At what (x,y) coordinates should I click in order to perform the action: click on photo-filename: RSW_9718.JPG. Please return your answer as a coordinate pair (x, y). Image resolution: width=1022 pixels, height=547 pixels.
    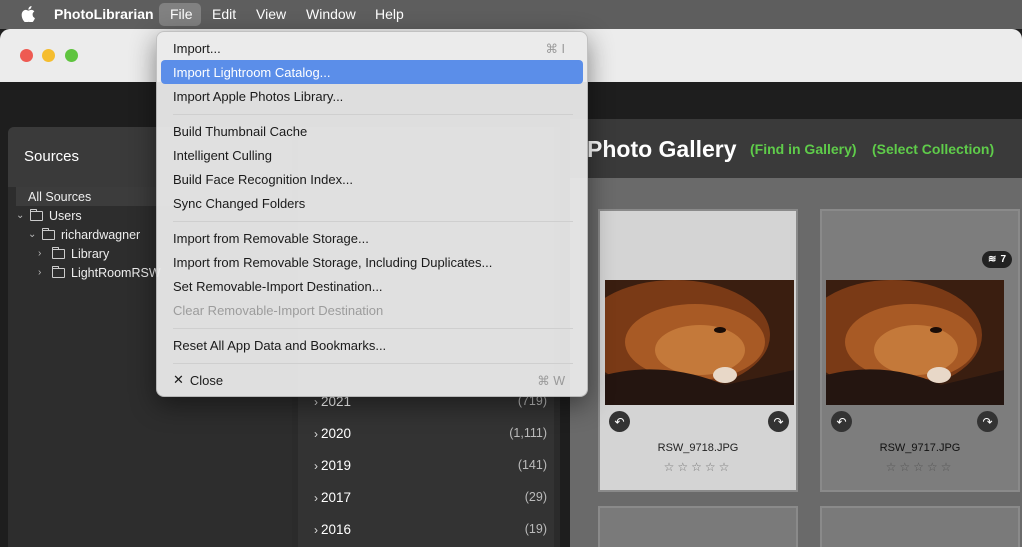
    Looking at the image, I should click on (698, 448).